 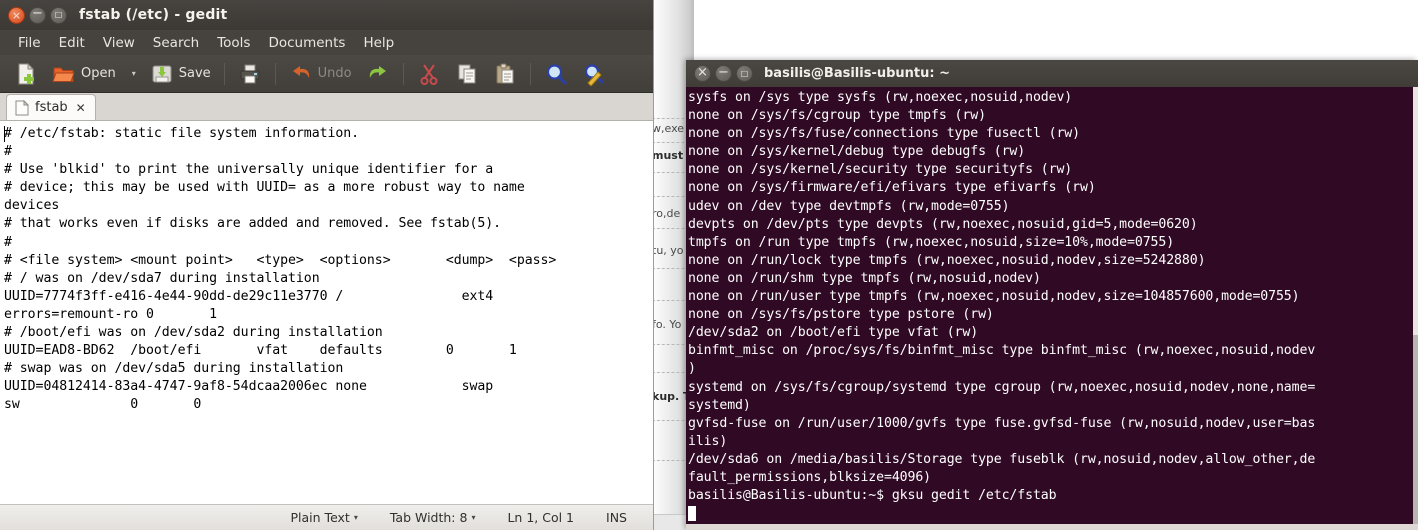 What do you see at coordinates (326, 107) in the screenshot?
I see `gedit-tabbar: fstab ✕` at bounding box center [326, 107].